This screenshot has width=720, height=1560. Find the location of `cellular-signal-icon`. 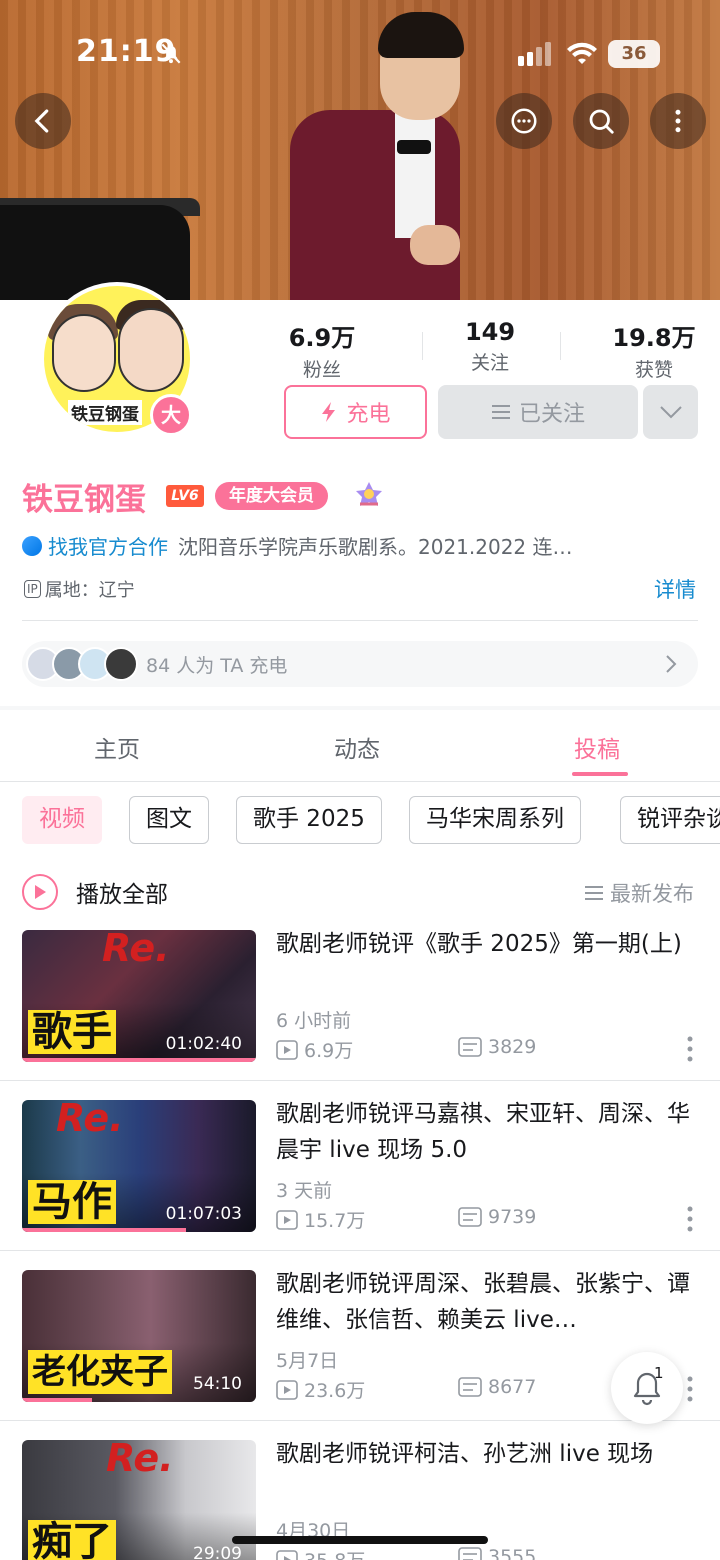

cellular-signal-icon is located at coordinates (534, 54).